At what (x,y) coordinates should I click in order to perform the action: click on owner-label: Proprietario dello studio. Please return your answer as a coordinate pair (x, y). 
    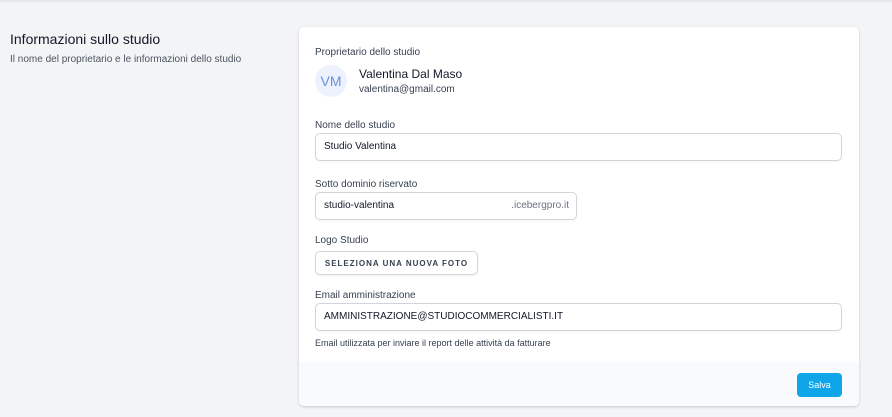
    Looking at the image, I should click on (368, 52).